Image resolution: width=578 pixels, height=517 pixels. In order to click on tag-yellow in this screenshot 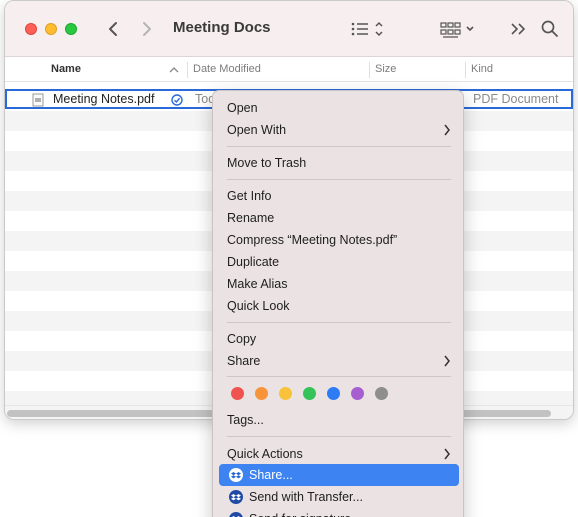, I will do `click(285, 393)`.